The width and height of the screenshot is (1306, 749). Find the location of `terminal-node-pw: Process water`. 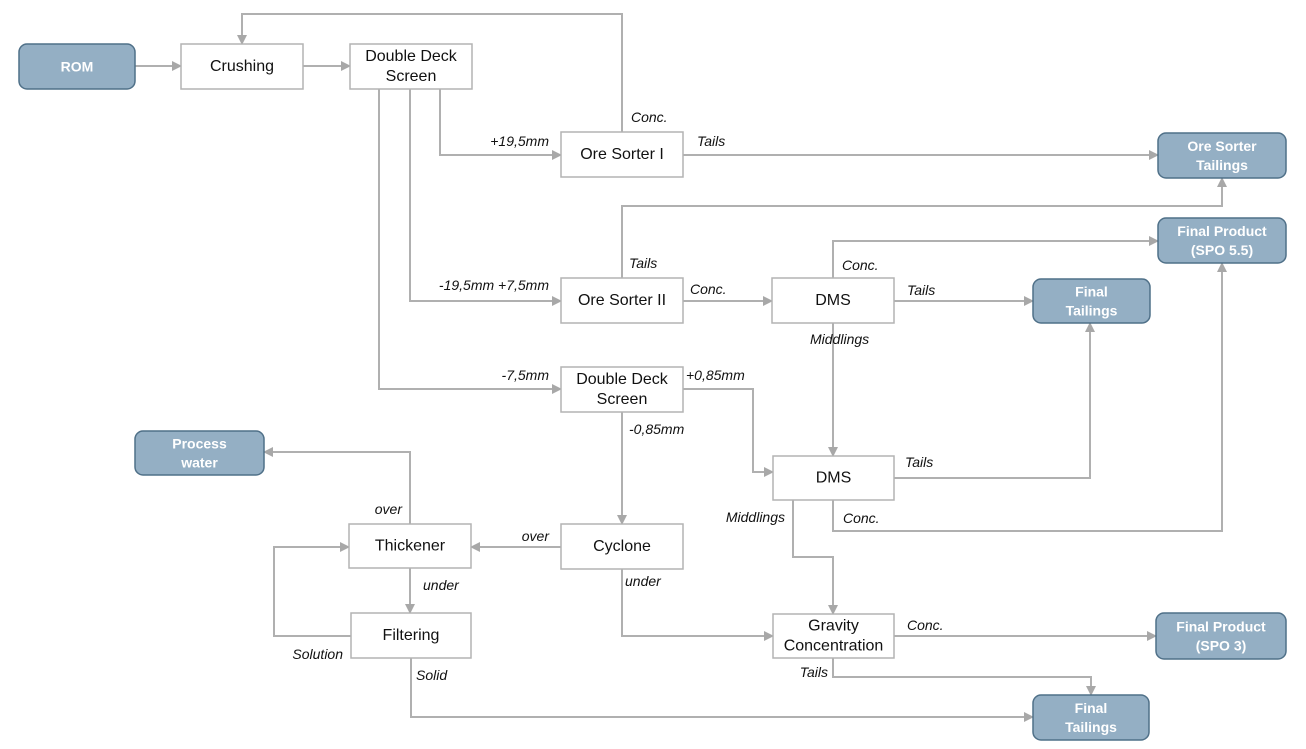

terminal-node-pw: Process water is located at coordinates (199, 453).